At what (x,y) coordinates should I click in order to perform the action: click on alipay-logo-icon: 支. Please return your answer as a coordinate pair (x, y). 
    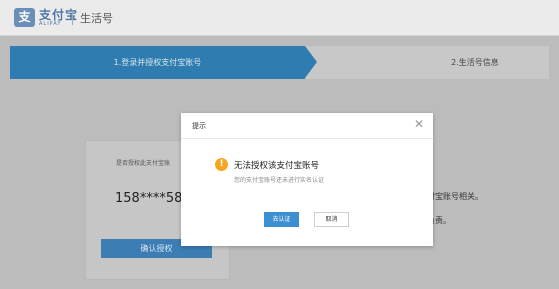
    Looking at the image, I should click on (24, 17).